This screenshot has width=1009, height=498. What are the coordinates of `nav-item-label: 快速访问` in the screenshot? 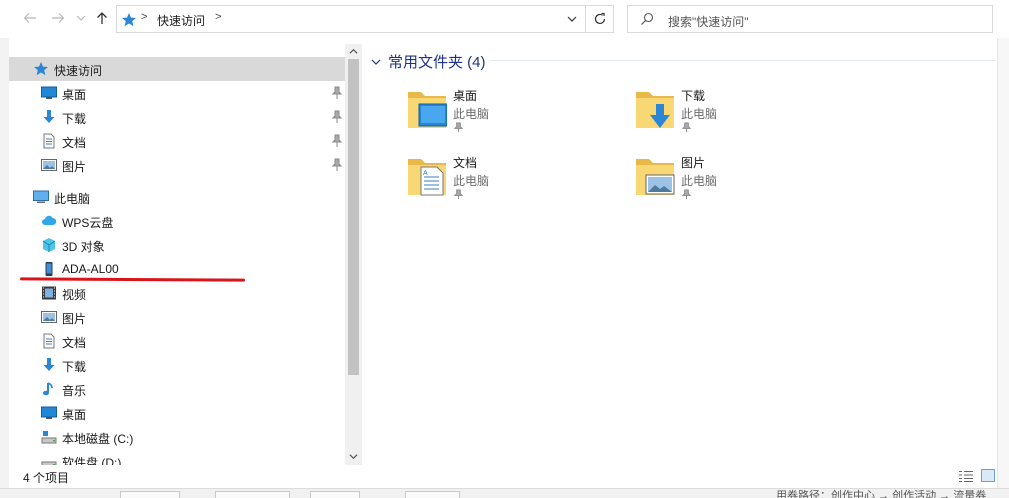 It's located at (78, 71).